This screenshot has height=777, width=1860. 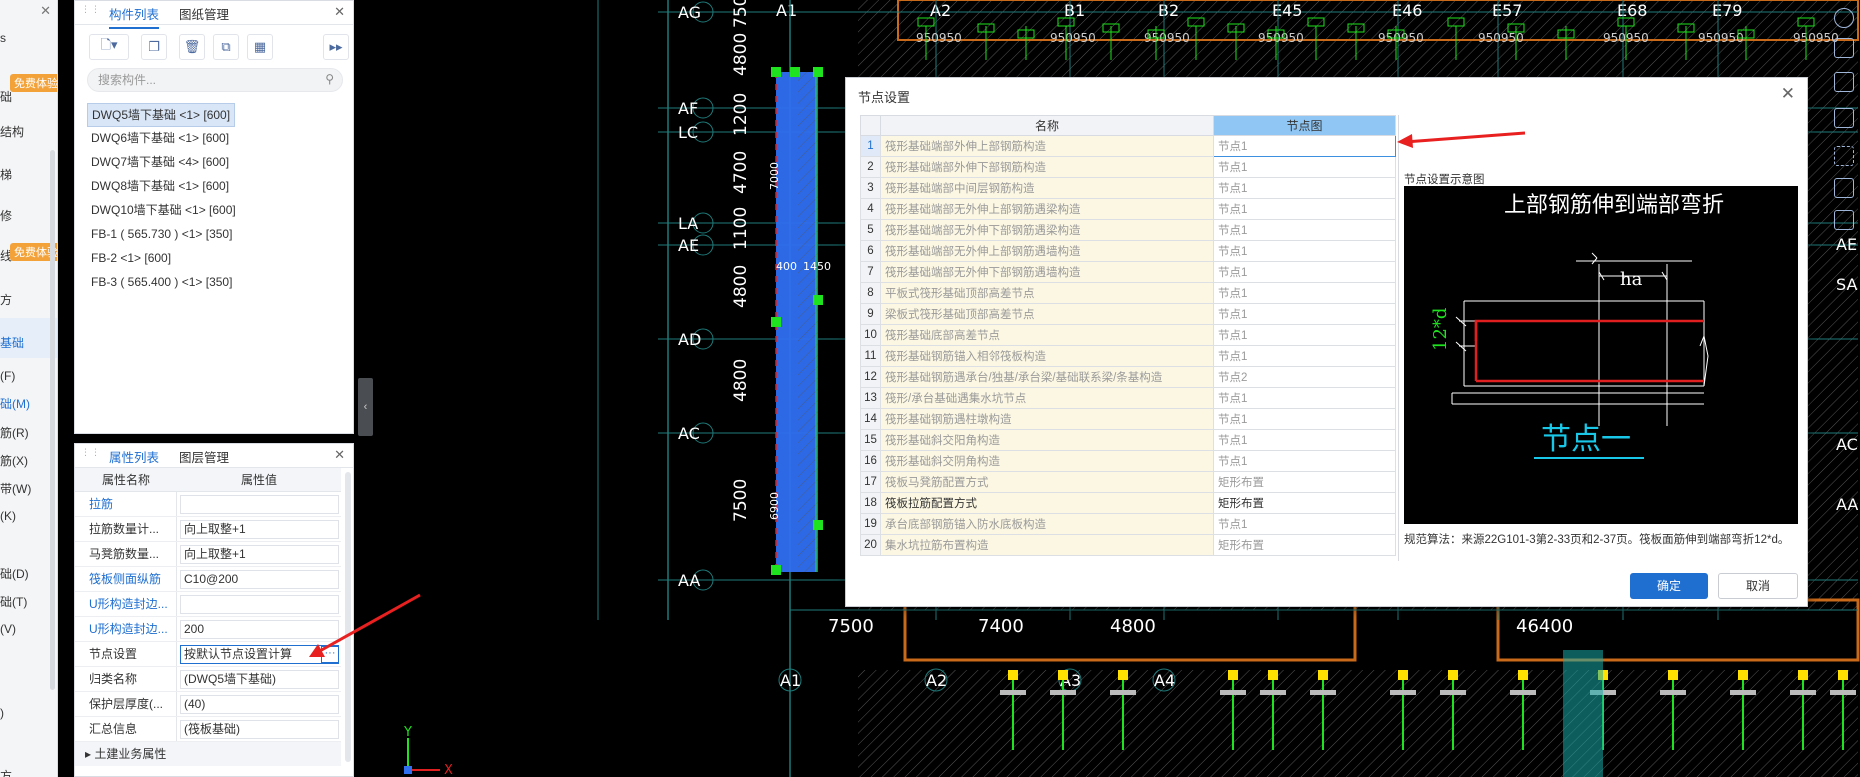 What do you see at coordinates (1128, 503) in the screenshot?
I see `node-row: 18 筏板拉筋配置方式 矩形布置` at bounding box center [1128, 503].